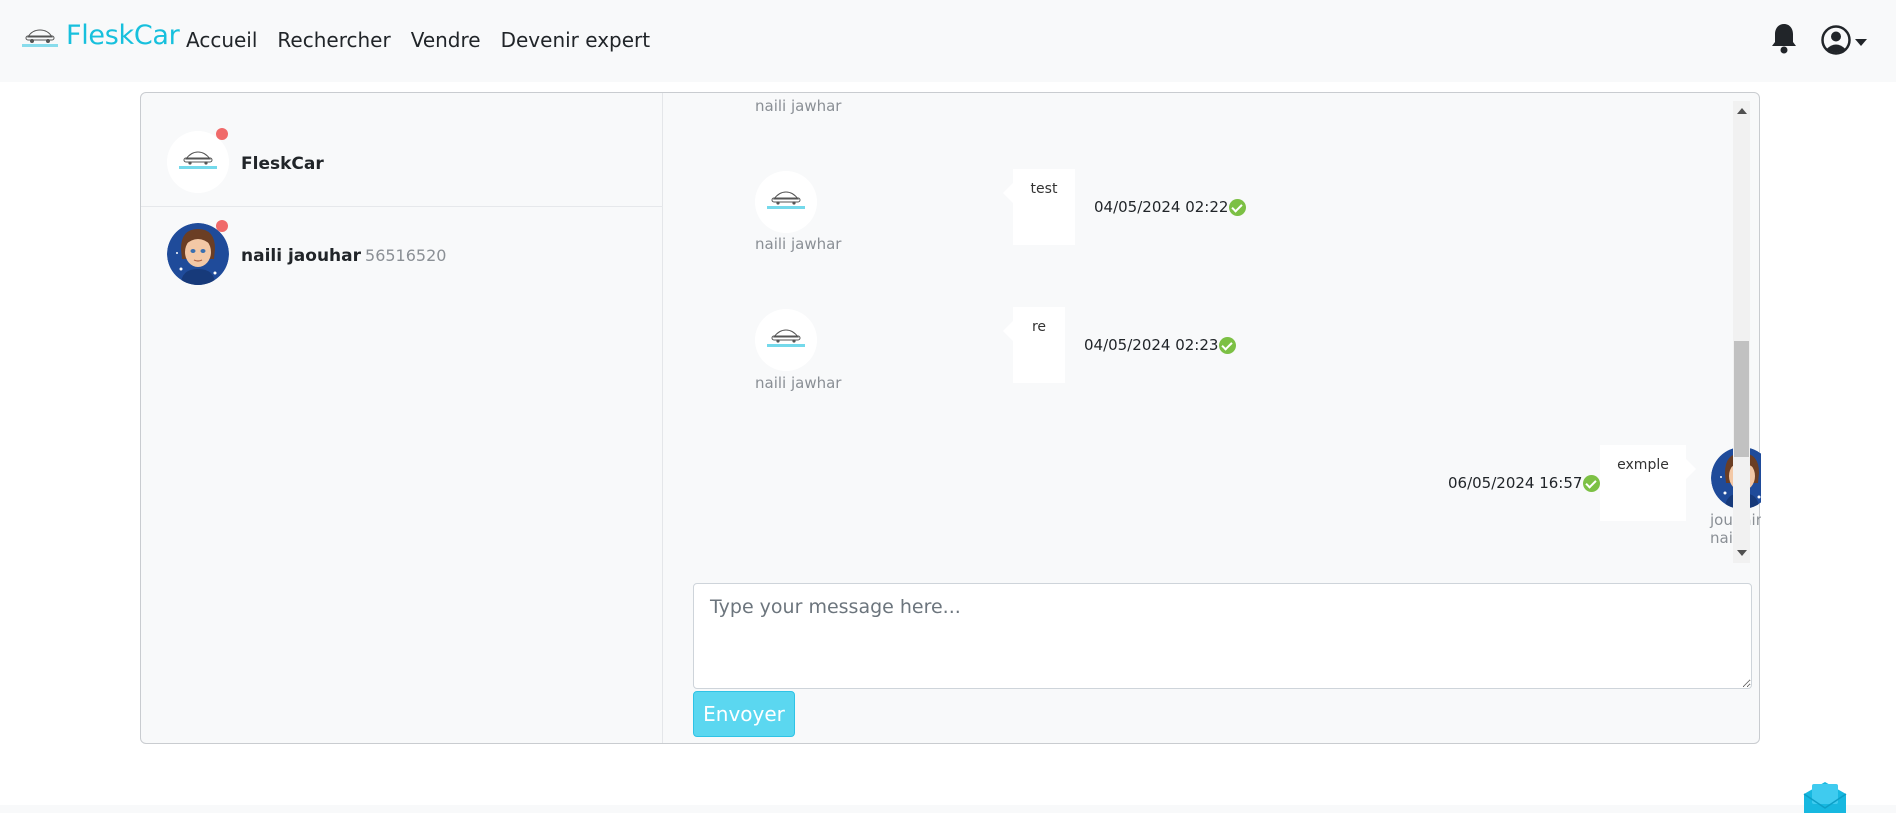 This screenshot has height=813, width=1896. What do you see at coordinates (198, 254) in the screenshot?
I see `user-avatar` at bounding box center [198, 254].